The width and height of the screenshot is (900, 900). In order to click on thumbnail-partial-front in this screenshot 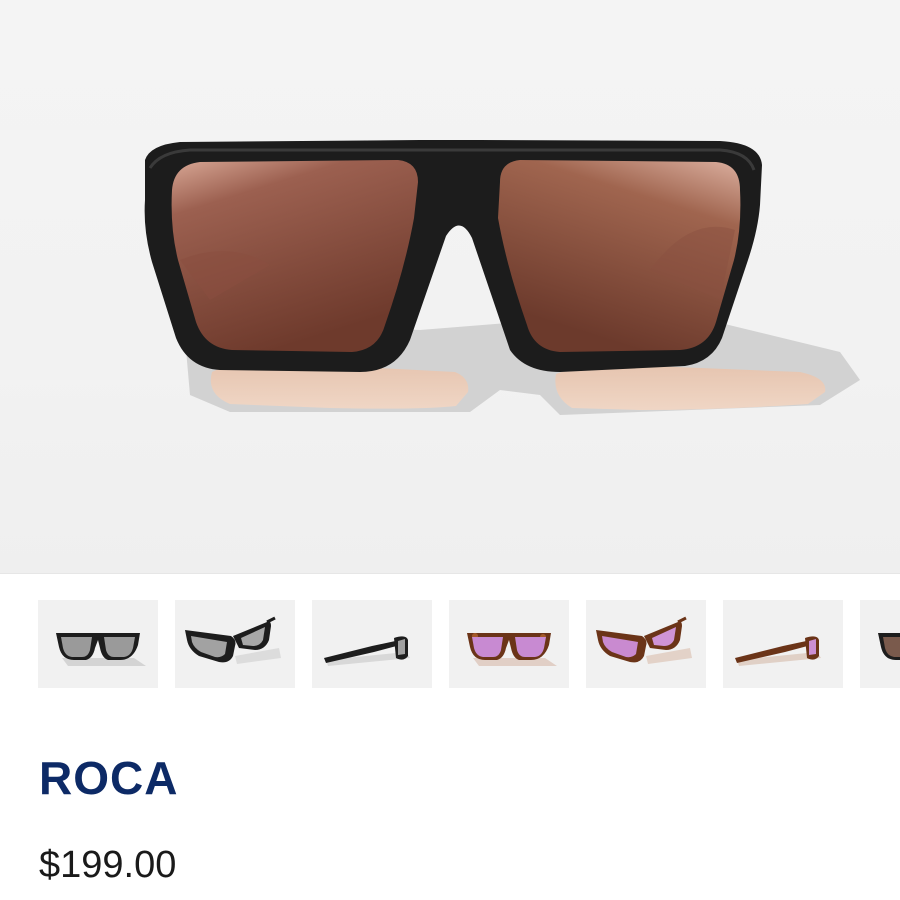, I will do `click(880, 644)`.